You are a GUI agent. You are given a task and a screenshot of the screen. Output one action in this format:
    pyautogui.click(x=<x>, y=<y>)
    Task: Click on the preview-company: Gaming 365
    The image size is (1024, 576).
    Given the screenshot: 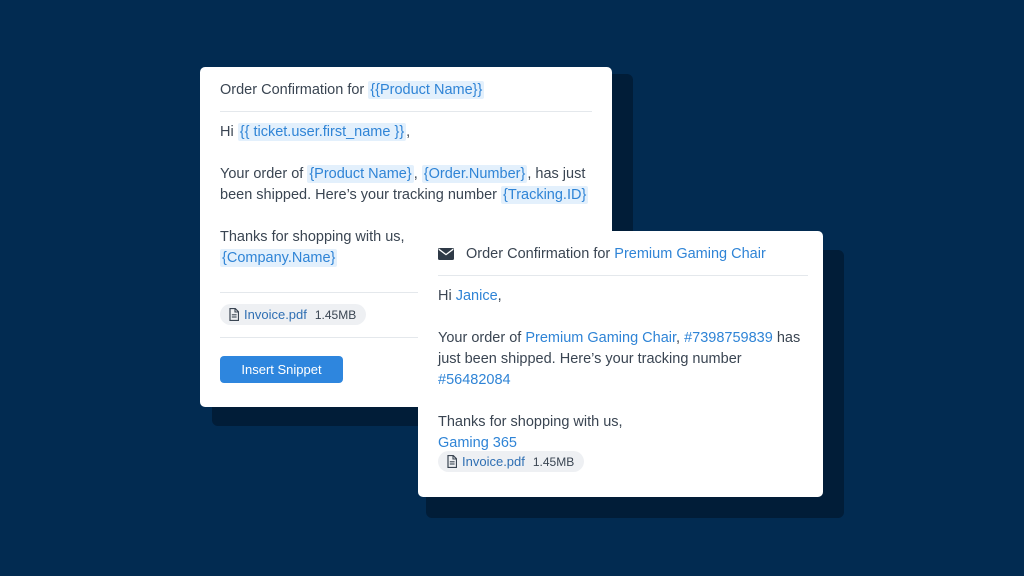 What is the action you would take?
    pyautogui.click(x=477, y=443)
    